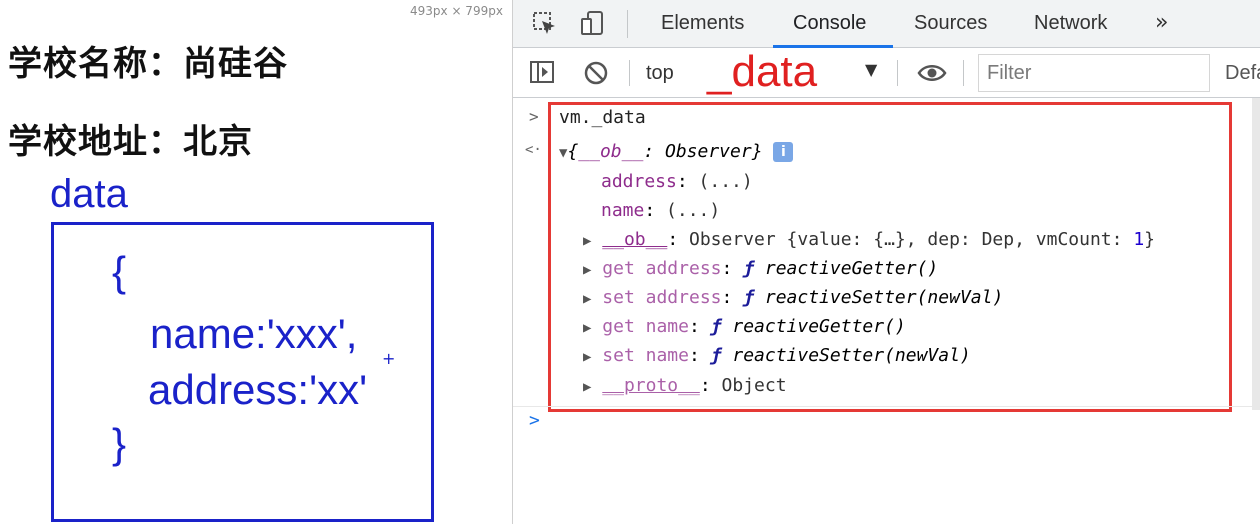  Describe the element at coordinates (119, 443) in the screenshot. I see `annotation-close-brace: }` at that location.